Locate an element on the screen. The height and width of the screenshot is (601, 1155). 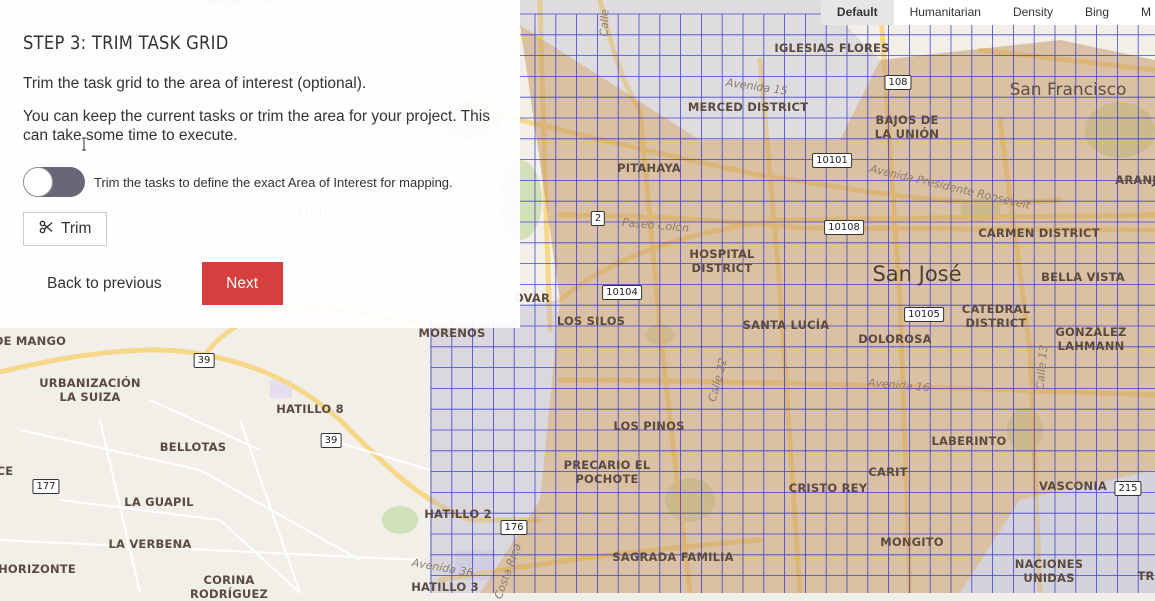
text-cursor-icon is located at coordinates (84, 144).